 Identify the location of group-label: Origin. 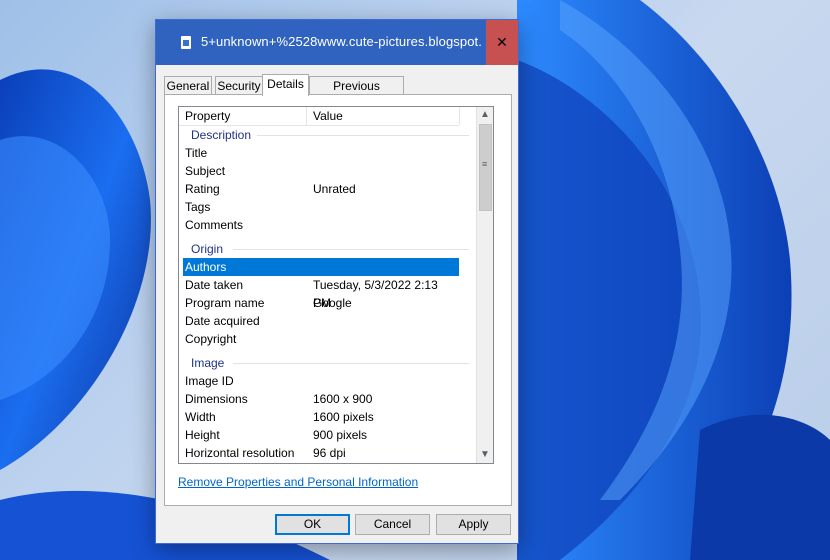
(207, 249).